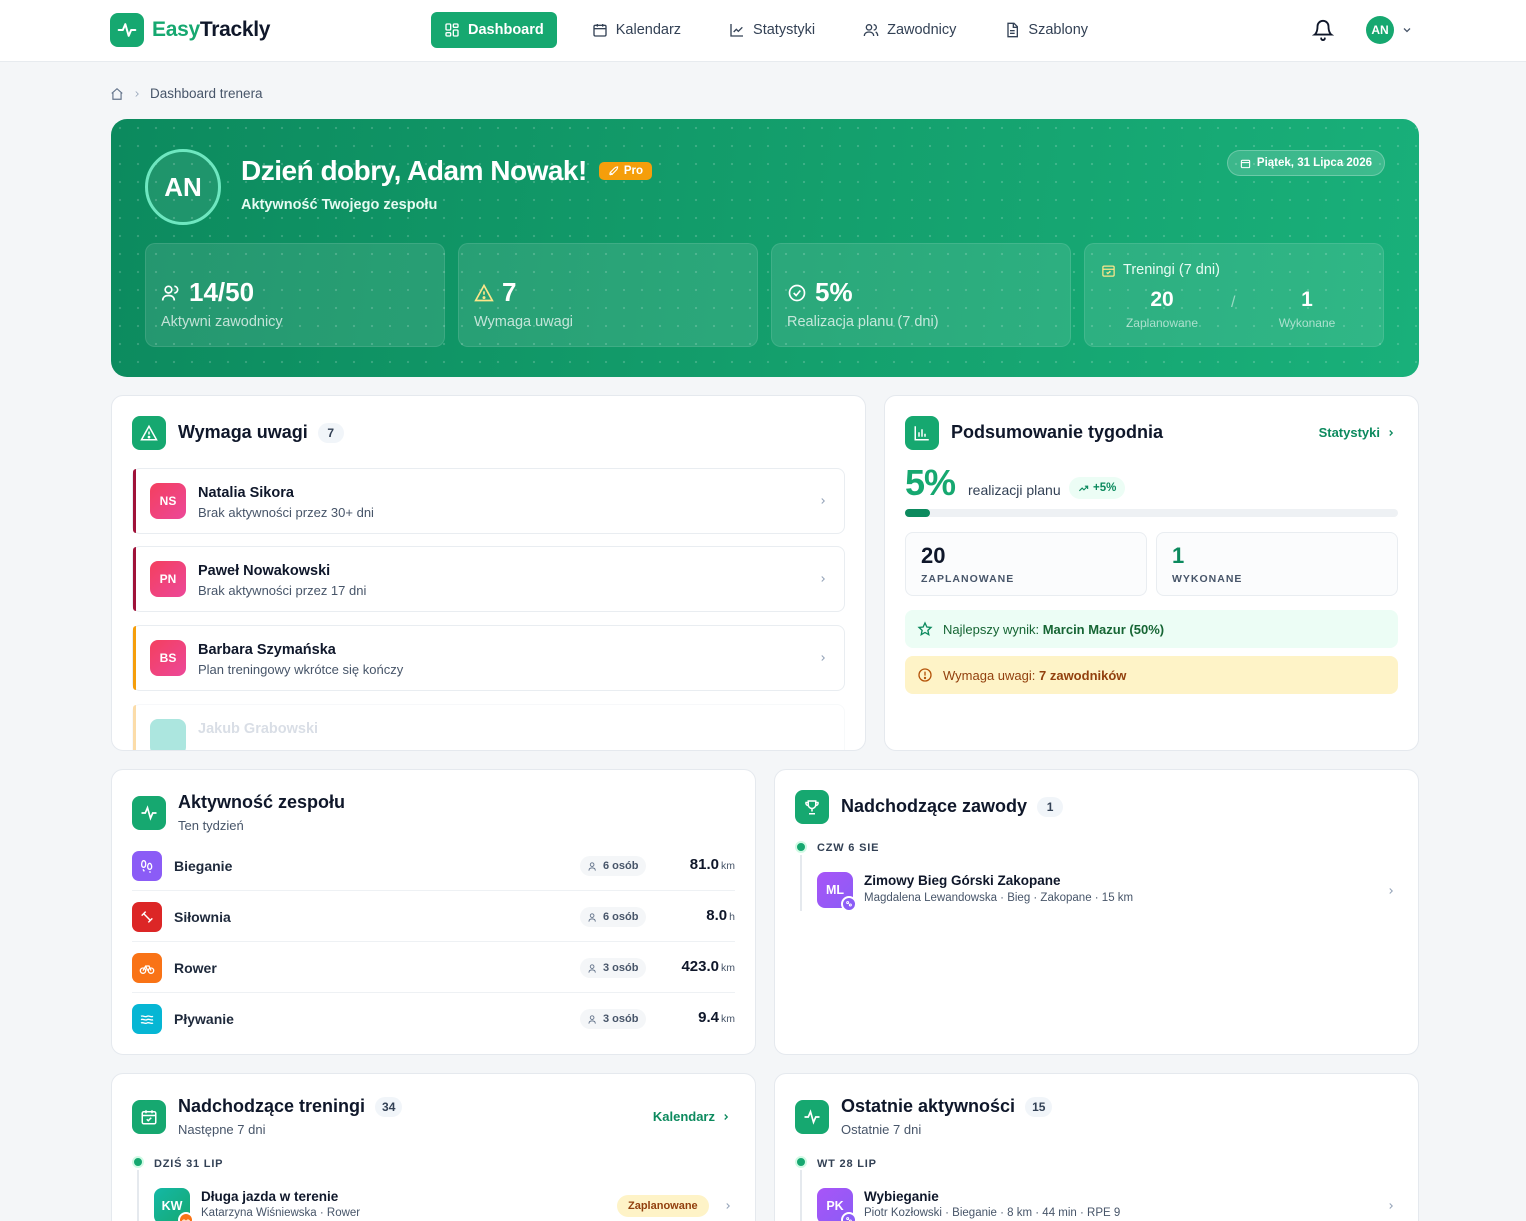 This screenshot has width=1526, height=1221. What do you see at coordinates (625, 171) in the screenshot?
I see `pro-badge: Pro` at bounding box center [625, 171].